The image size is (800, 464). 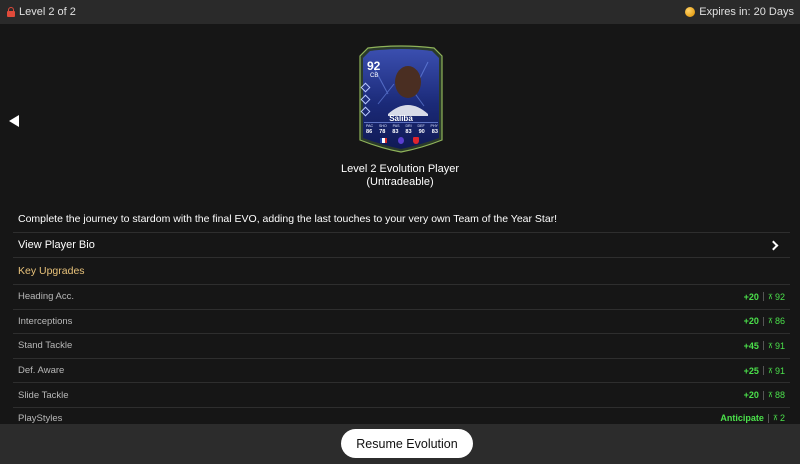 What do you see at coordinates (401, 394) in the screenshot?
I see `upgrade-row: Slide Tackle +20 ⊼ 88` at bounding box center [401, 394].